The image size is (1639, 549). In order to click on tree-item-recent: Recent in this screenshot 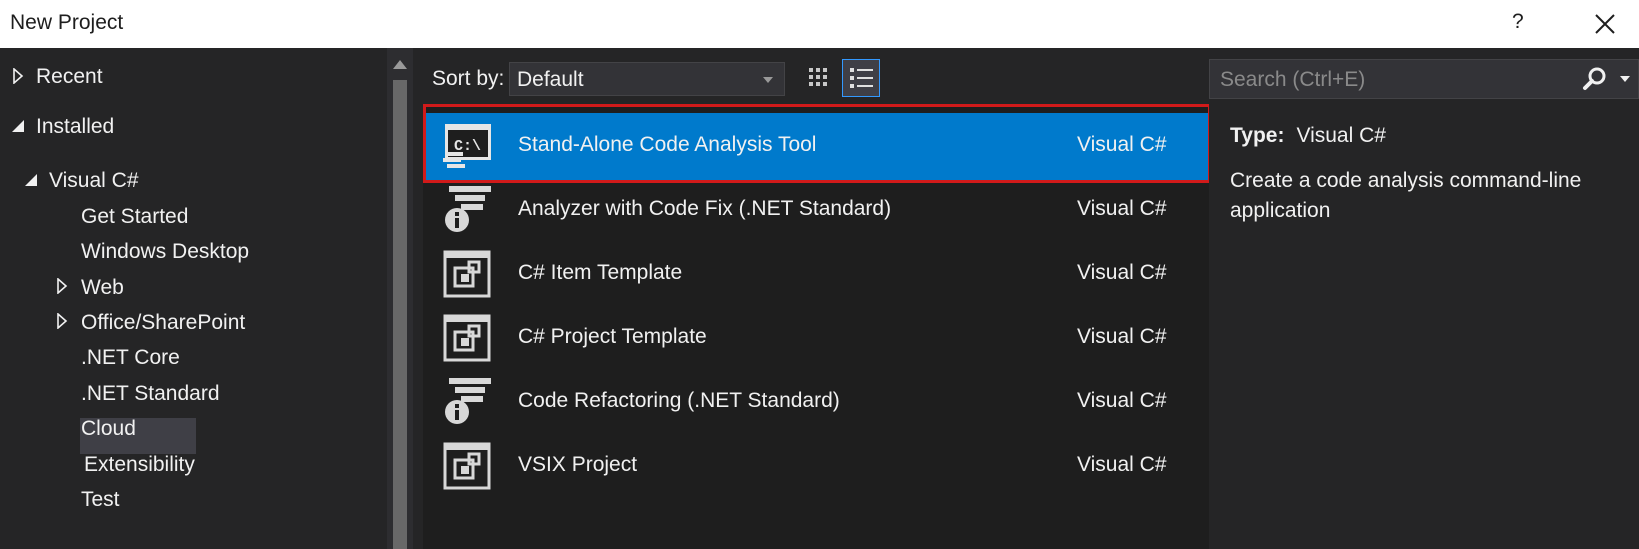, I will do `click(69, 77)`.